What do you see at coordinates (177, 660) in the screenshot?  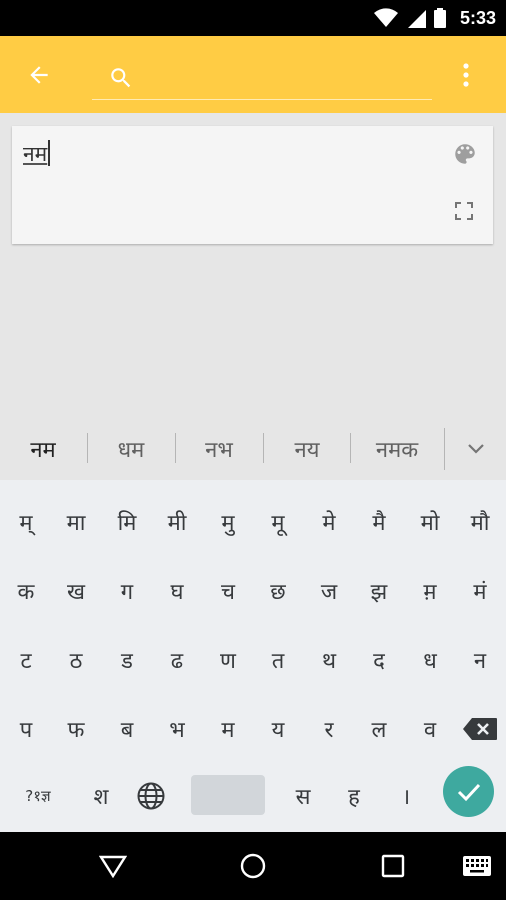 I see `key: ढ` at bounding box center [177, 660].